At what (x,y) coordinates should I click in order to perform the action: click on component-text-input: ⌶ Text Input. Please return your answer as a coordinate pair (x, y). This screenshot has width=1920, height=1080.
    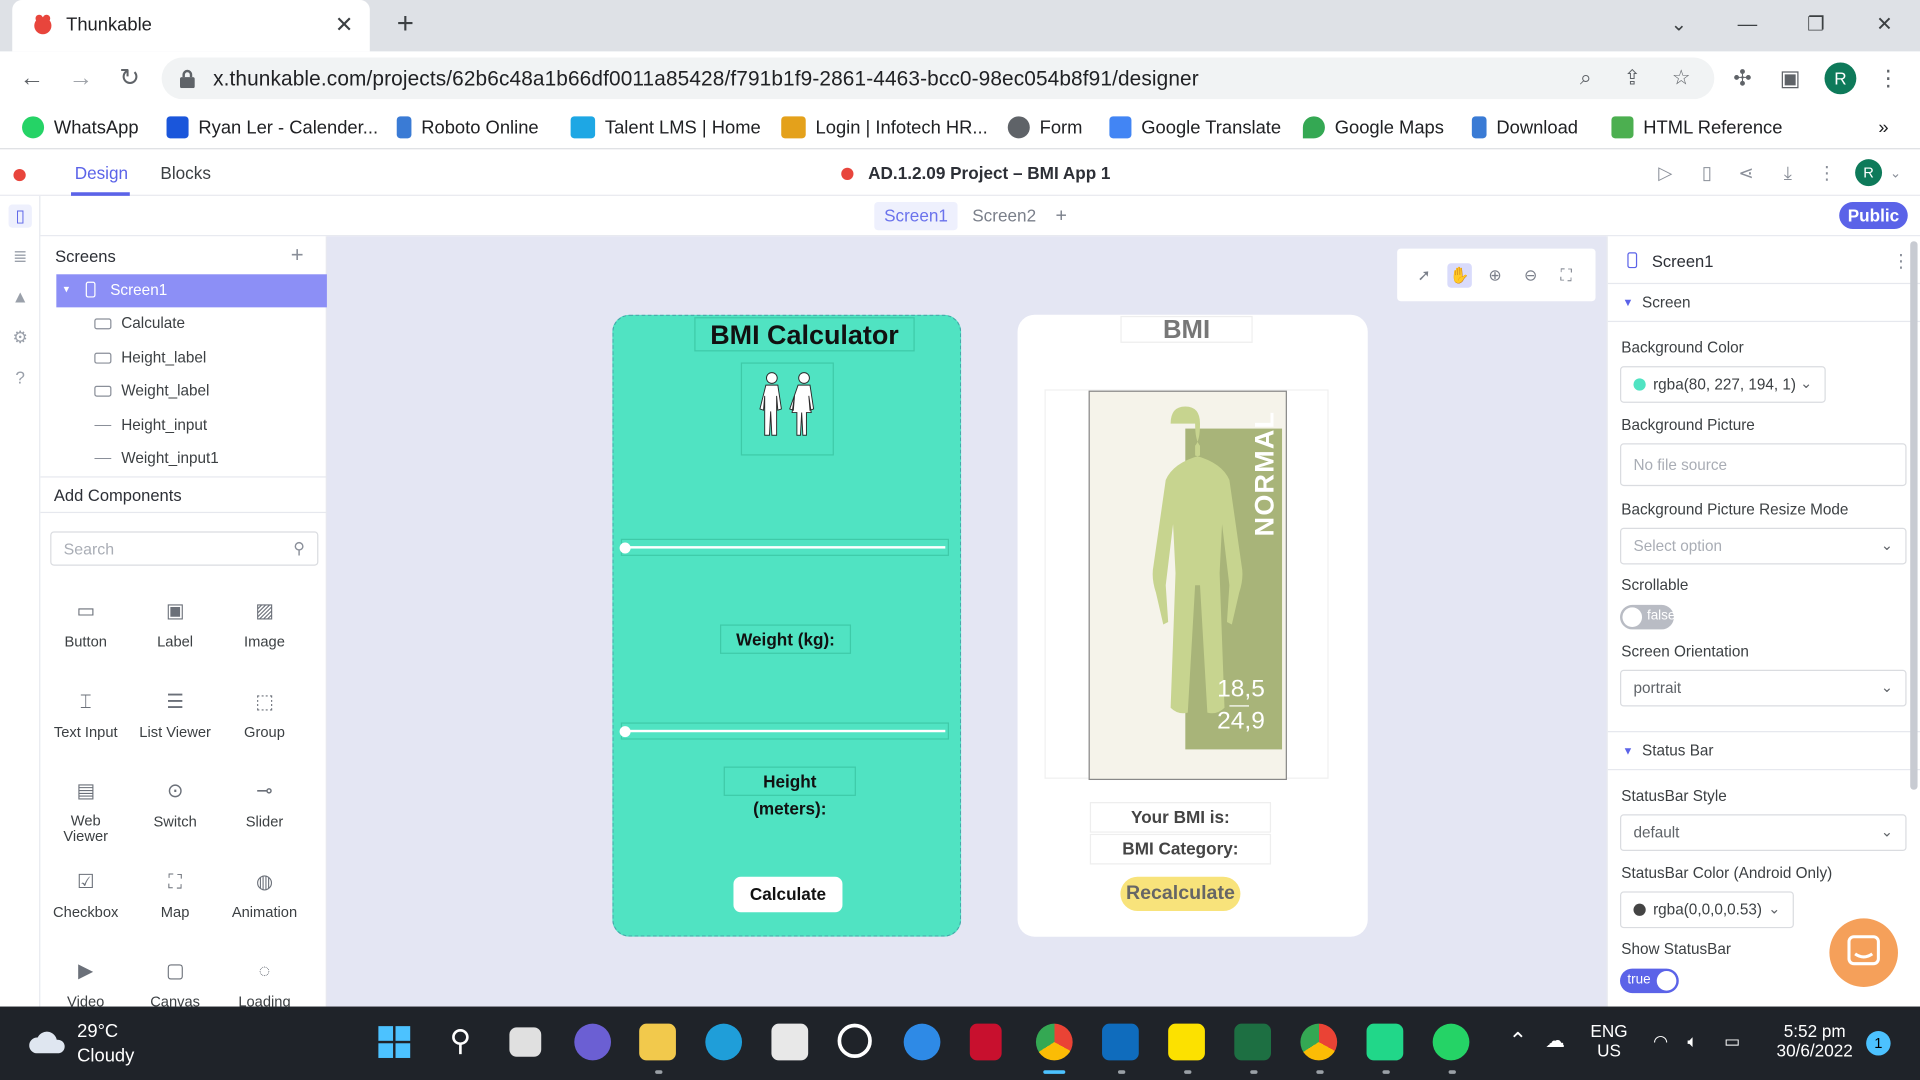
    Looking at the image, I should click on (86, 715).